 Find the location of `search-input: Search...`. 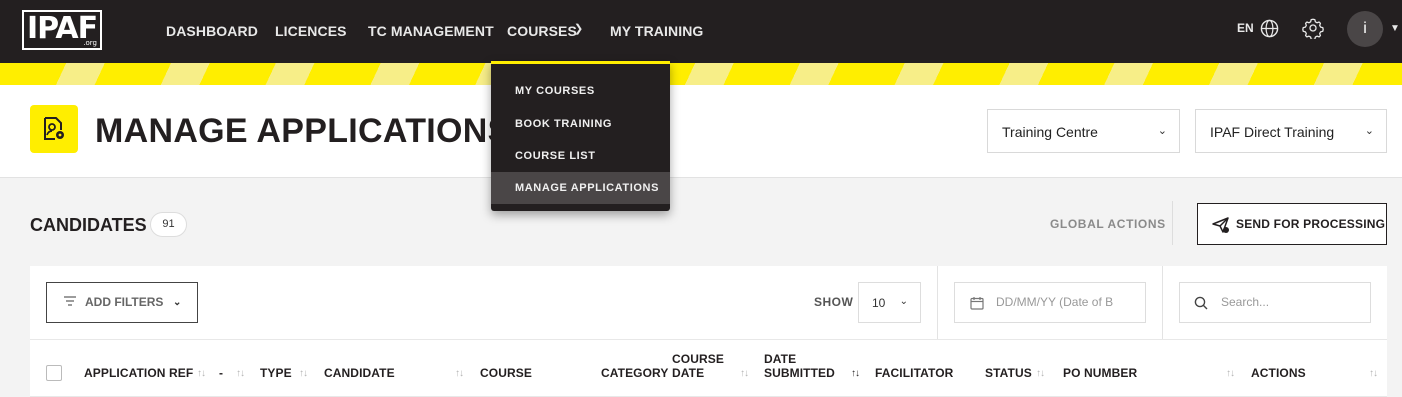

search-input: Search... is located at coordinates (1275, 302).